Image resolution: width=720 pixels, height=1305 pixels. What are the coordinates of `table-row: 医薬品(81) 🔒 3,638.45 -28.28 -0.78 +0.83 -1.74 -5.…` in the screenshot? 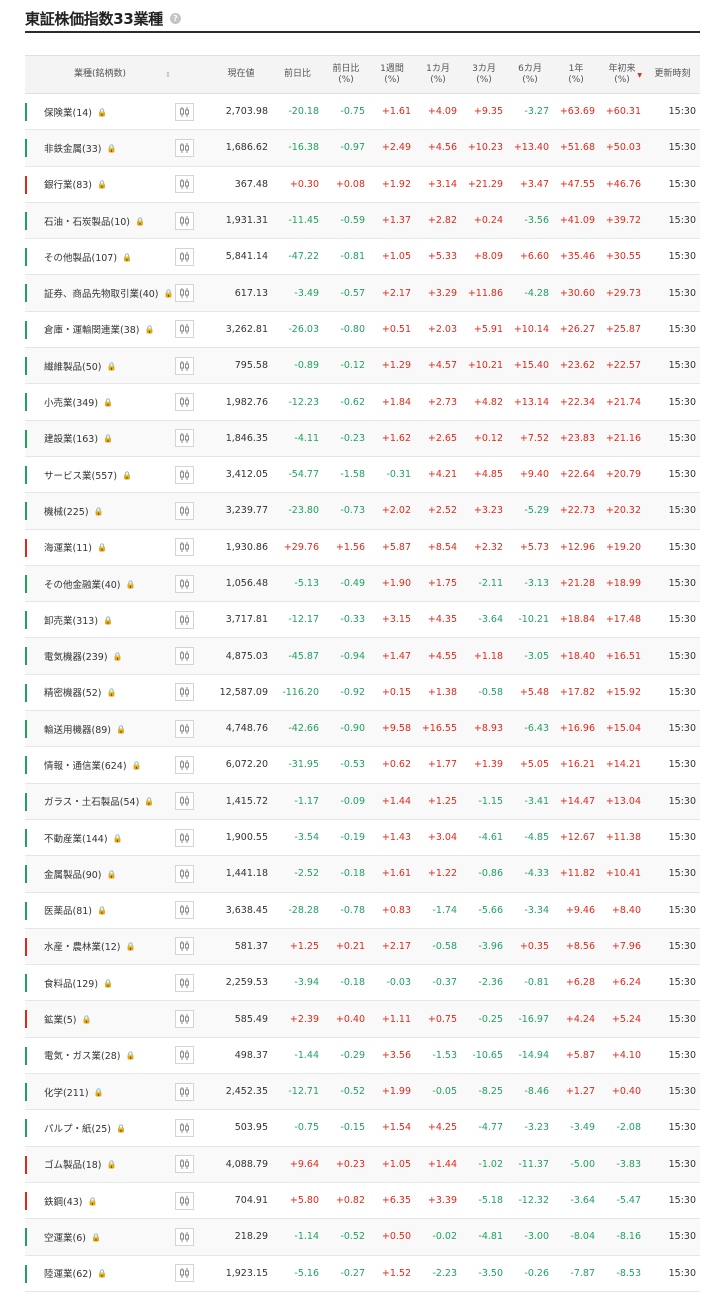 It's located at (362, 910).